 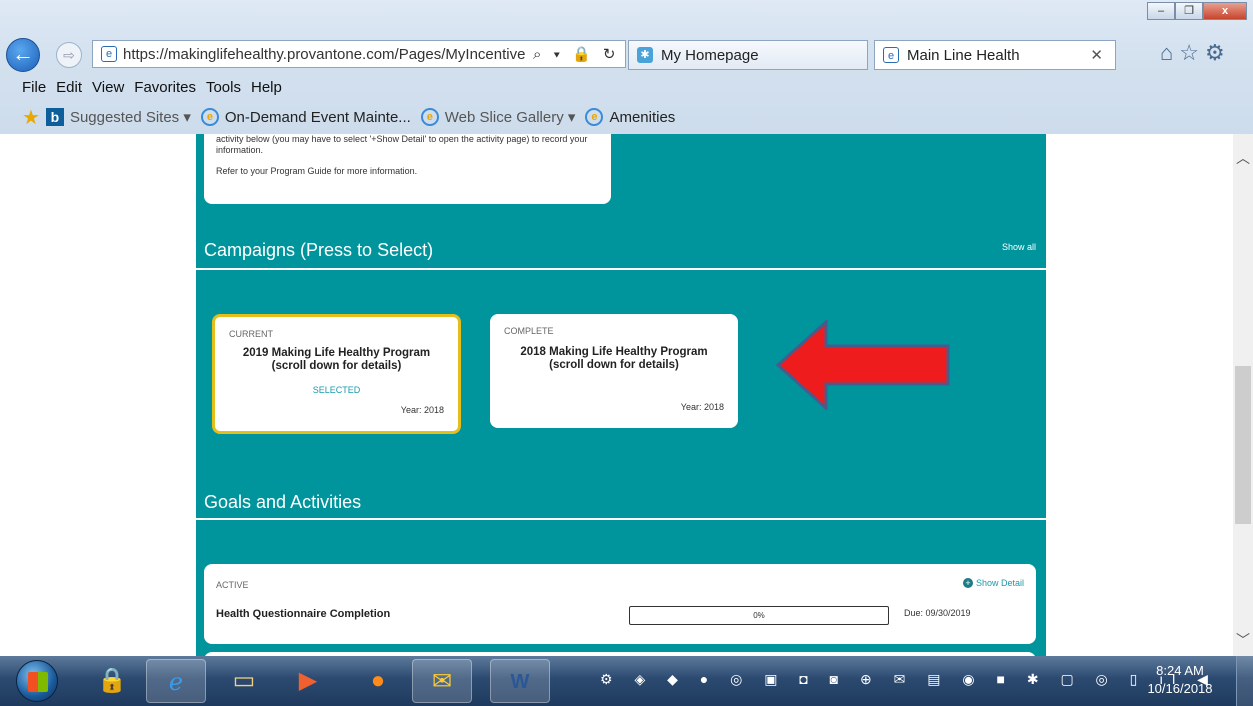 What do you see at coordinates (442, 681) in the screenshot?
I see `outlook-icon: ✉` at bounding box center [442, 681].